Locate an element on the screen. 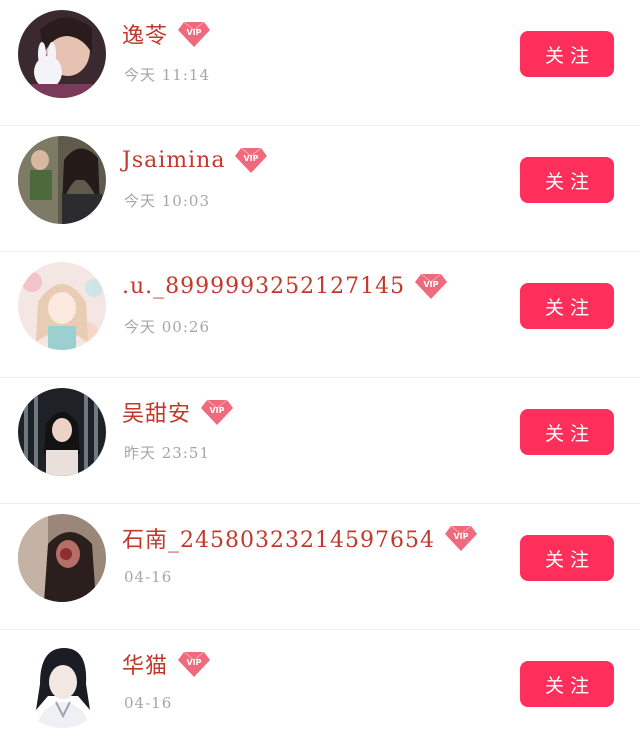 The image size is (640, 756). username: 石南_24580323214597654 is located at coordinates (278, 538).